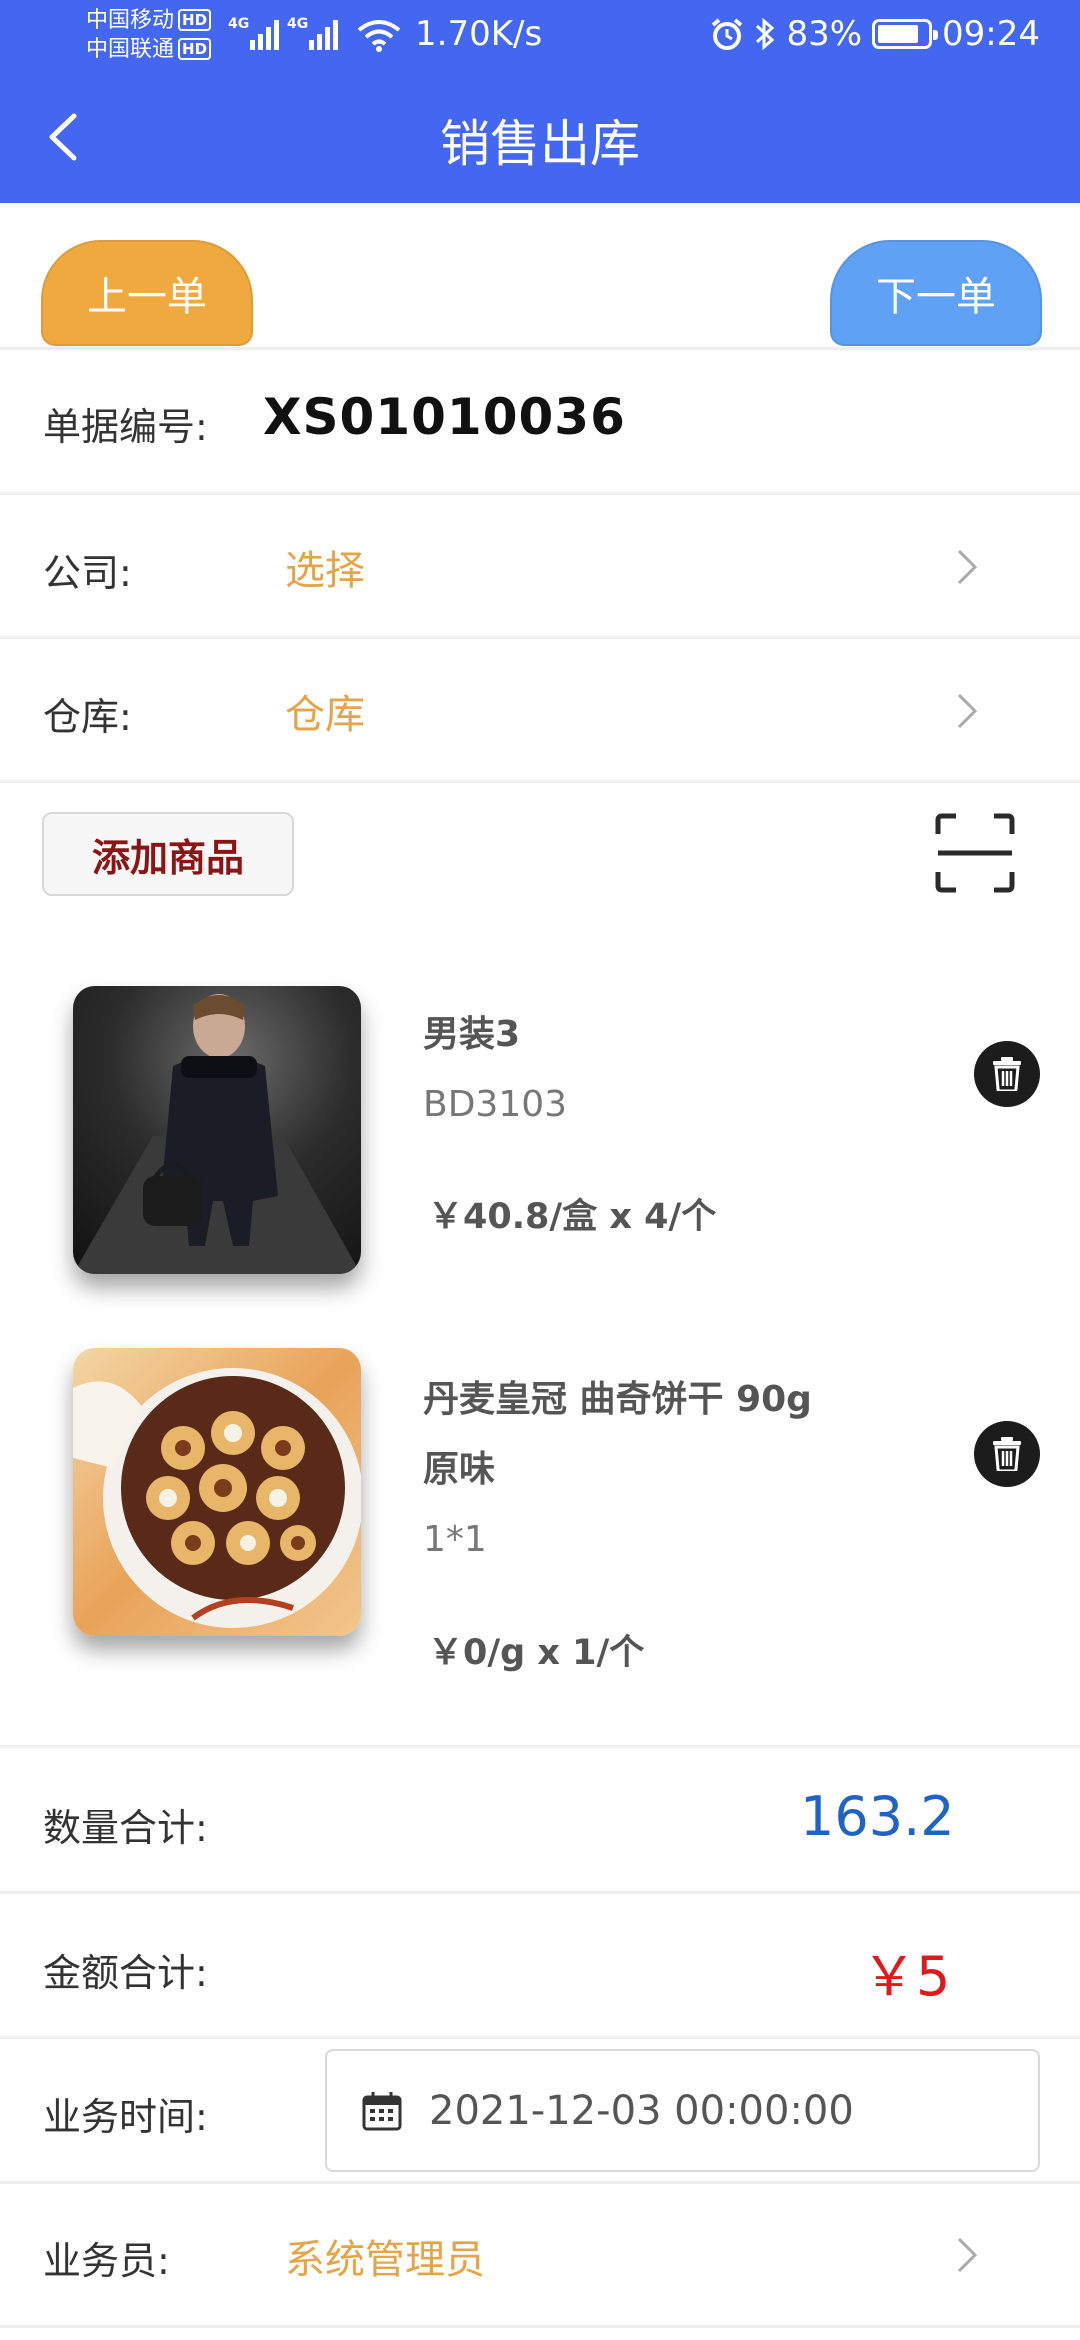 This screenshot has width=1080, height=2340. Describe the element at coordinates (641, 2110) in the screenshot. I see `business-time-value: 2021-12-03 00:00:00` at that location.